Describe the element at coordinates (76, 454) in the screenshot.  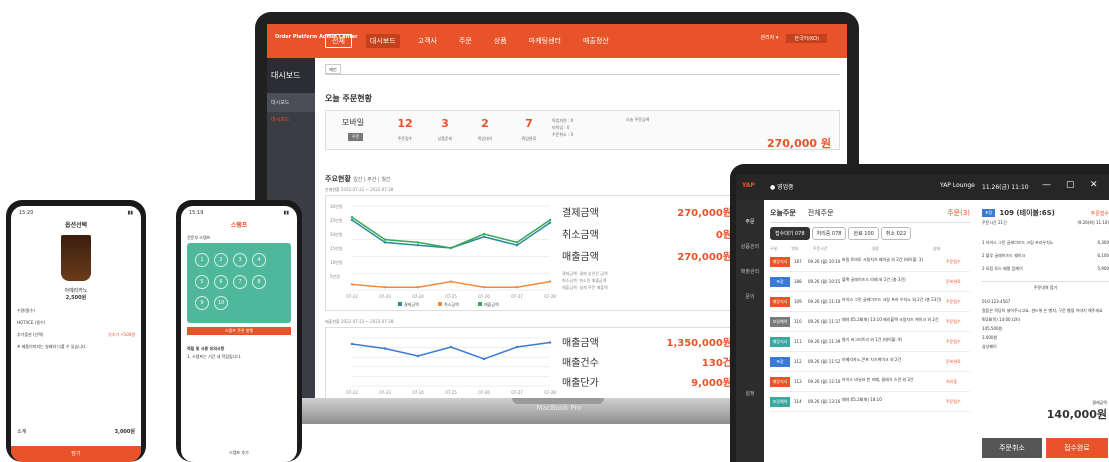
I see `add-cart-button: 담기` at that location.